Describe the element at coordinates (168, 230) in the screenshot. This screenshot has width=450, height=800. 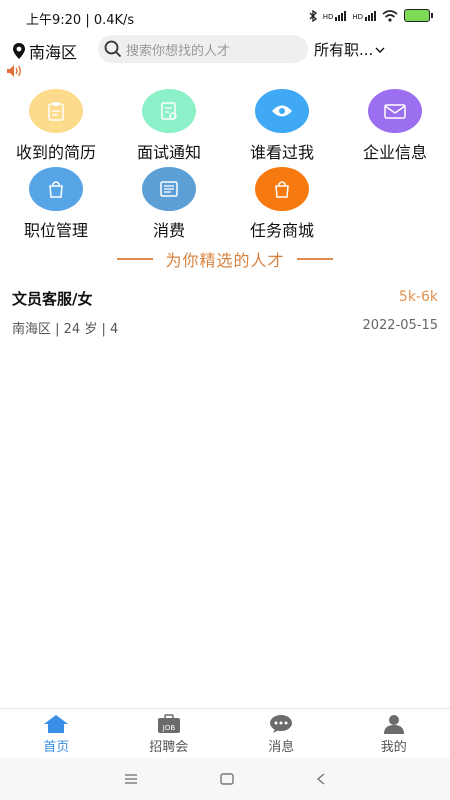
I see `grid-label: 消费` at that location.